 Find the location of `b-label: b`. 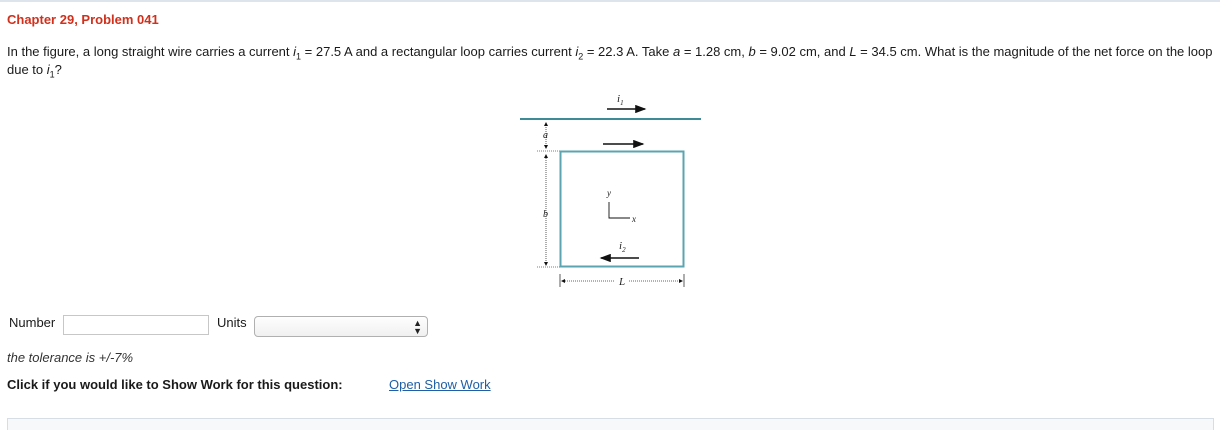

b-label: b is located at coordinates (545, 214).